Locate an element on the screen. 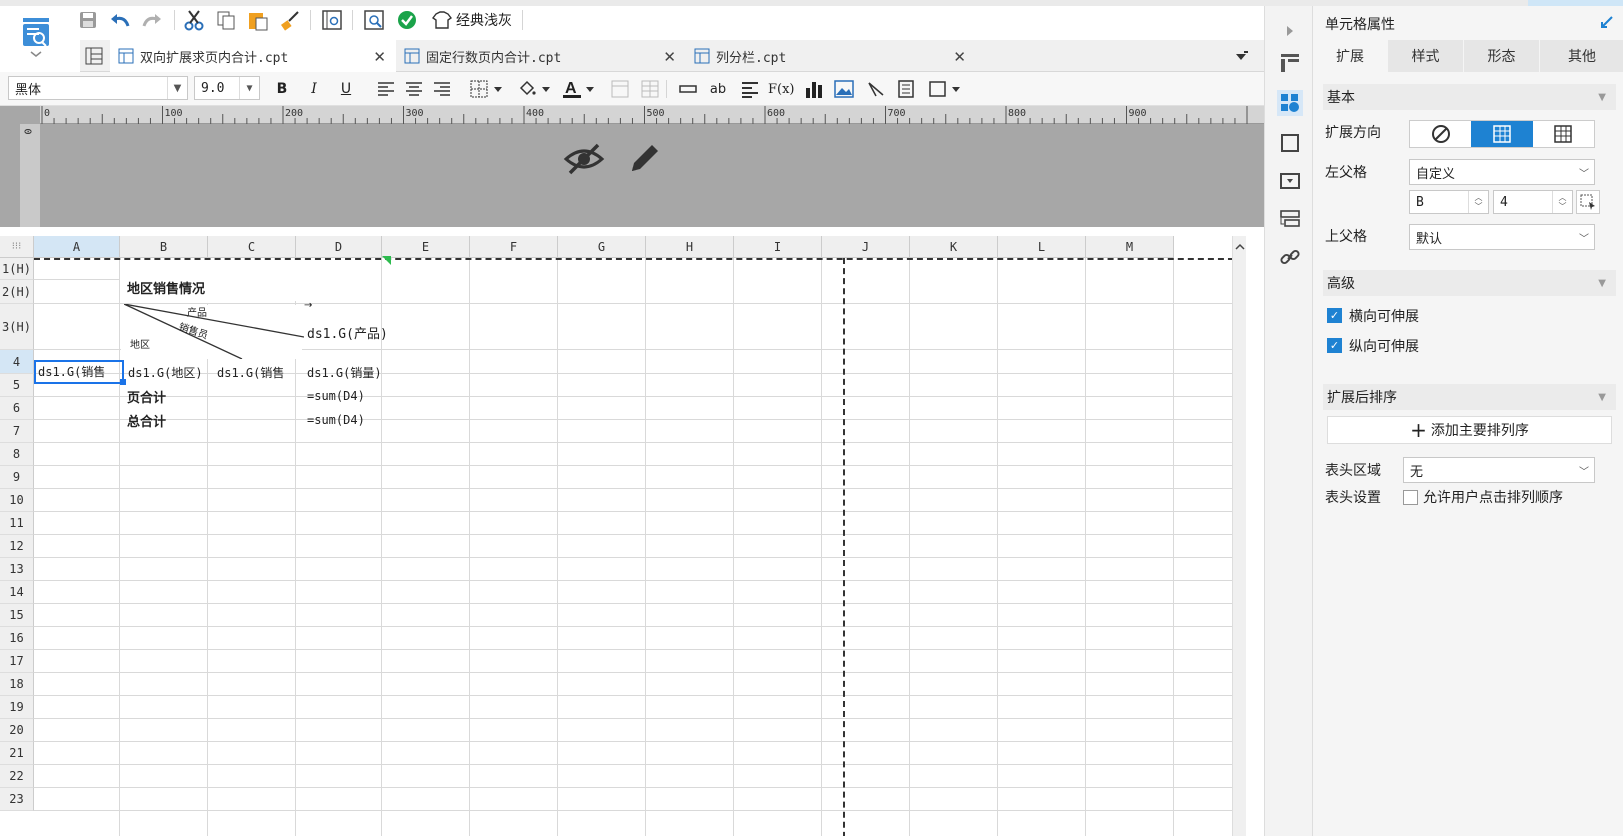 The width and height of the screenshot is (1623, 836). insert-slash-button is located at coordinates (876, 89).